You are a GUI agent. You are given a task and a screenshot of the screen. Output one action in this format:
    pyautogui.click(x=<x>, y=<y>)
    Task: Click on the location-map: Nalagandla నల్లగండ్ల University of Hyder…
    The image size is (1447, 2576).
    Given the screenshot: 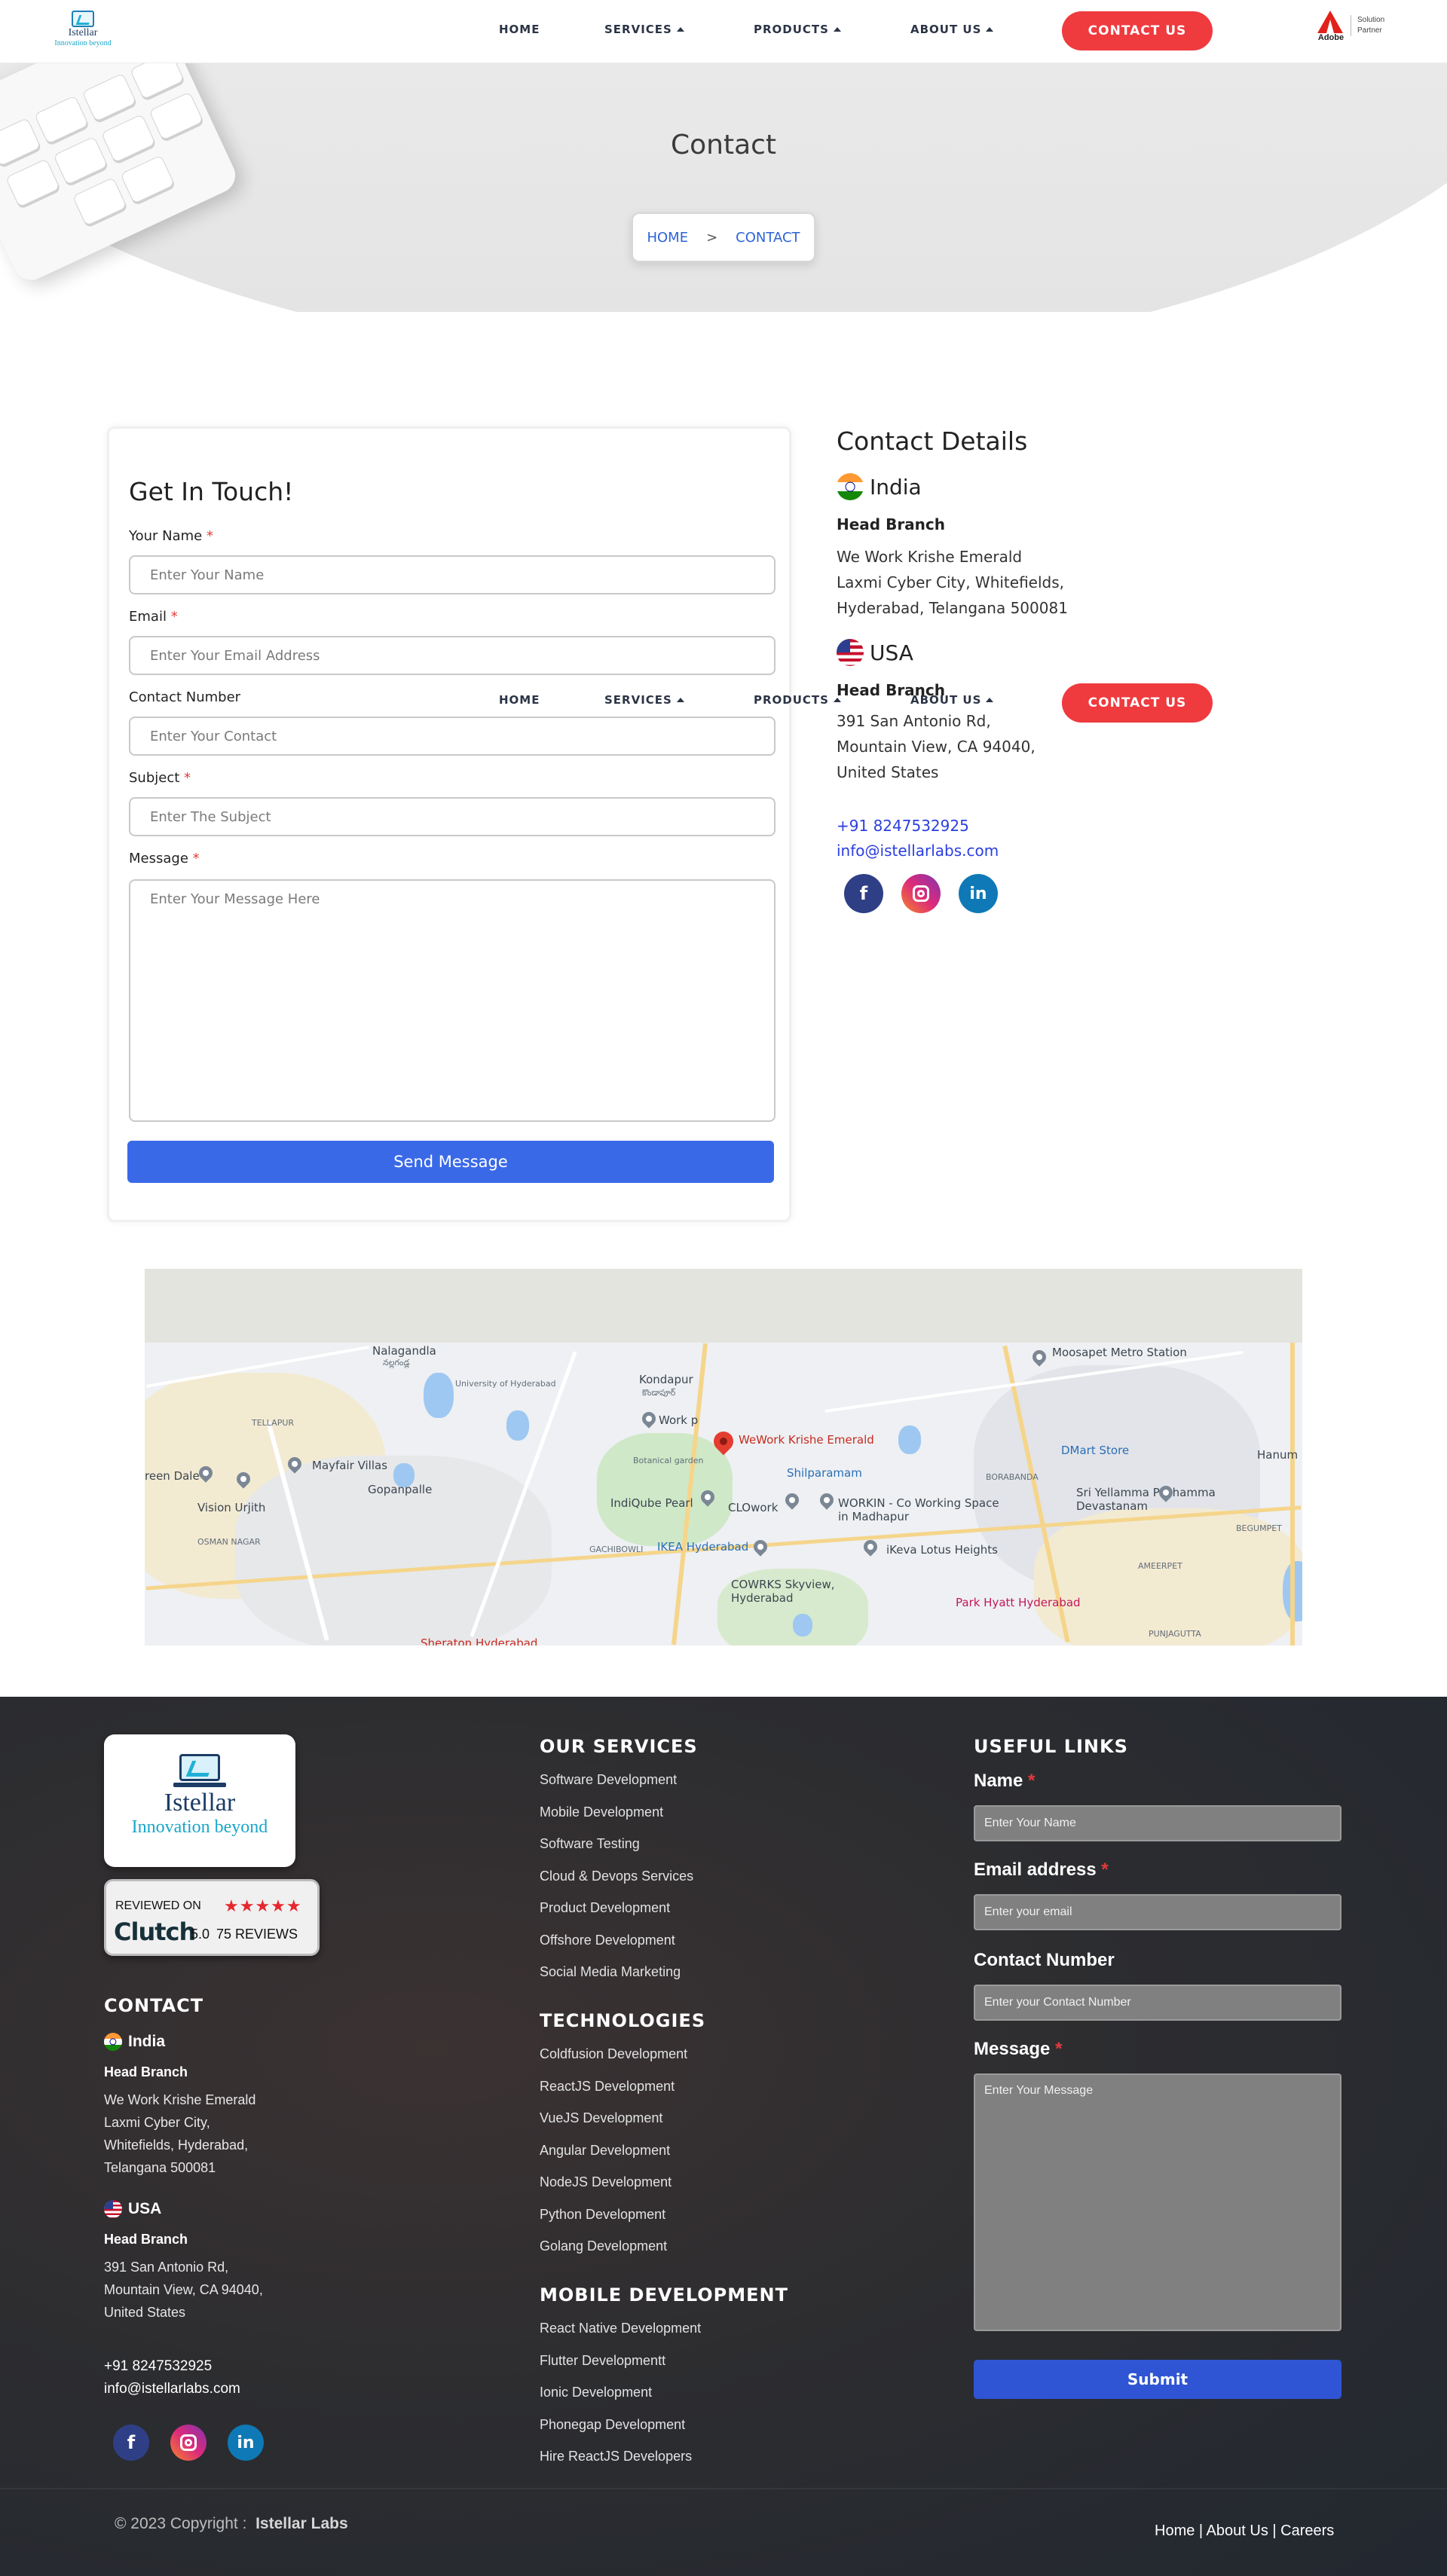 What is the action you would take?
    pyautogui.click(x=723, y=1457)
    